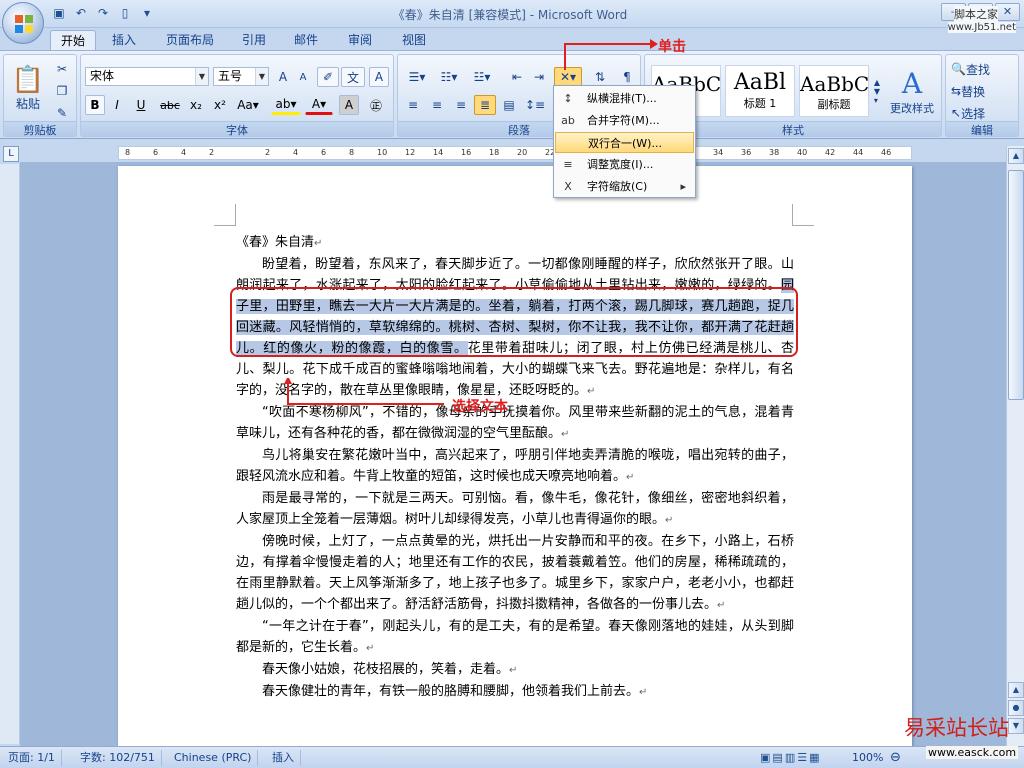  I want to click on align-left-icon: ≡, so click(413, 105).